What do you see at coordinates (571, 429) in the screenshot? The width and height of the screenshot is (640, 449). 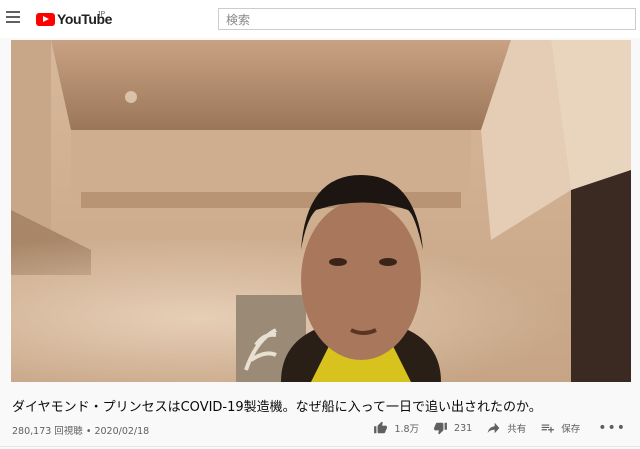 I see `save-label: 保存` at bounding box center [571, 429].